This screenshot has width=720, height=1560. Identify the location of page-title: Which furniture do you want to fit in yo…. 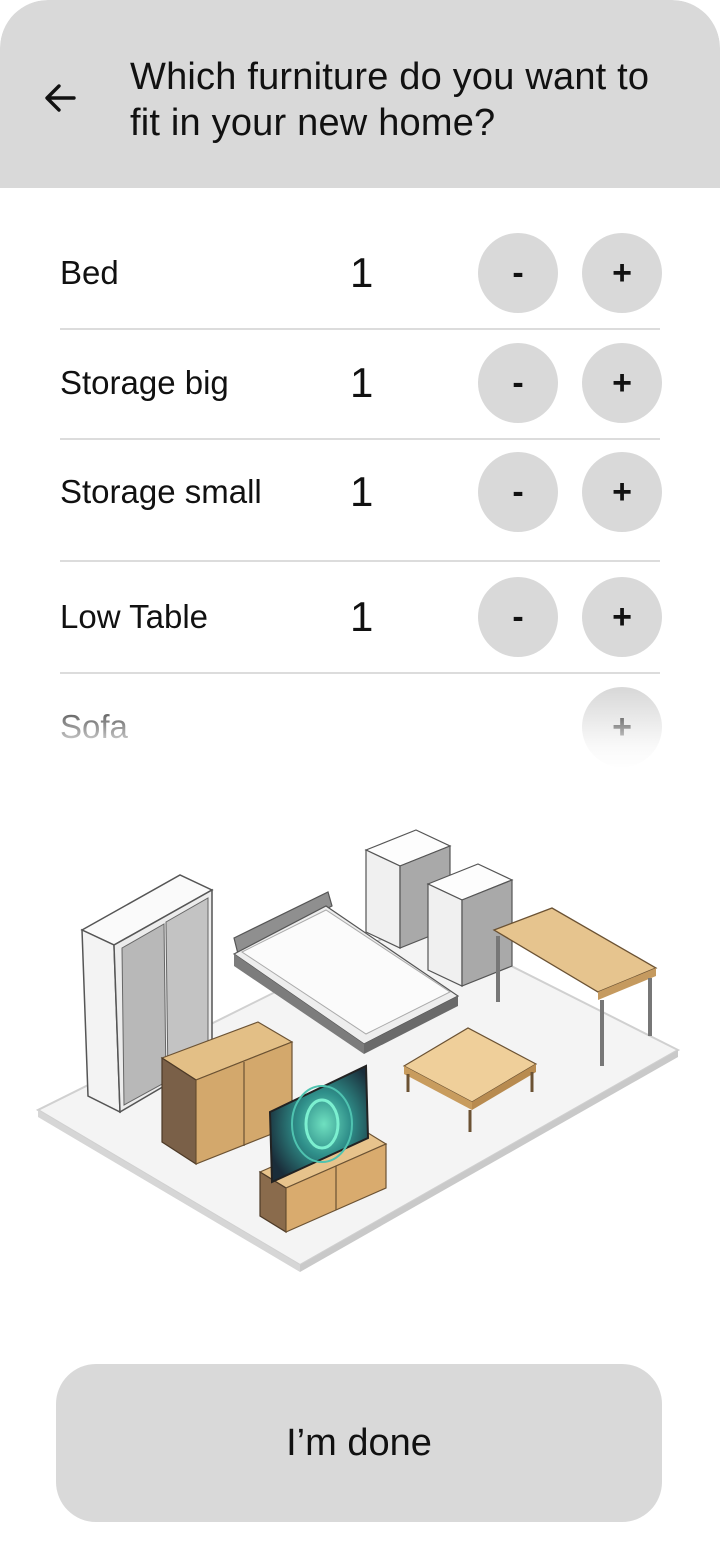
(390, 100).